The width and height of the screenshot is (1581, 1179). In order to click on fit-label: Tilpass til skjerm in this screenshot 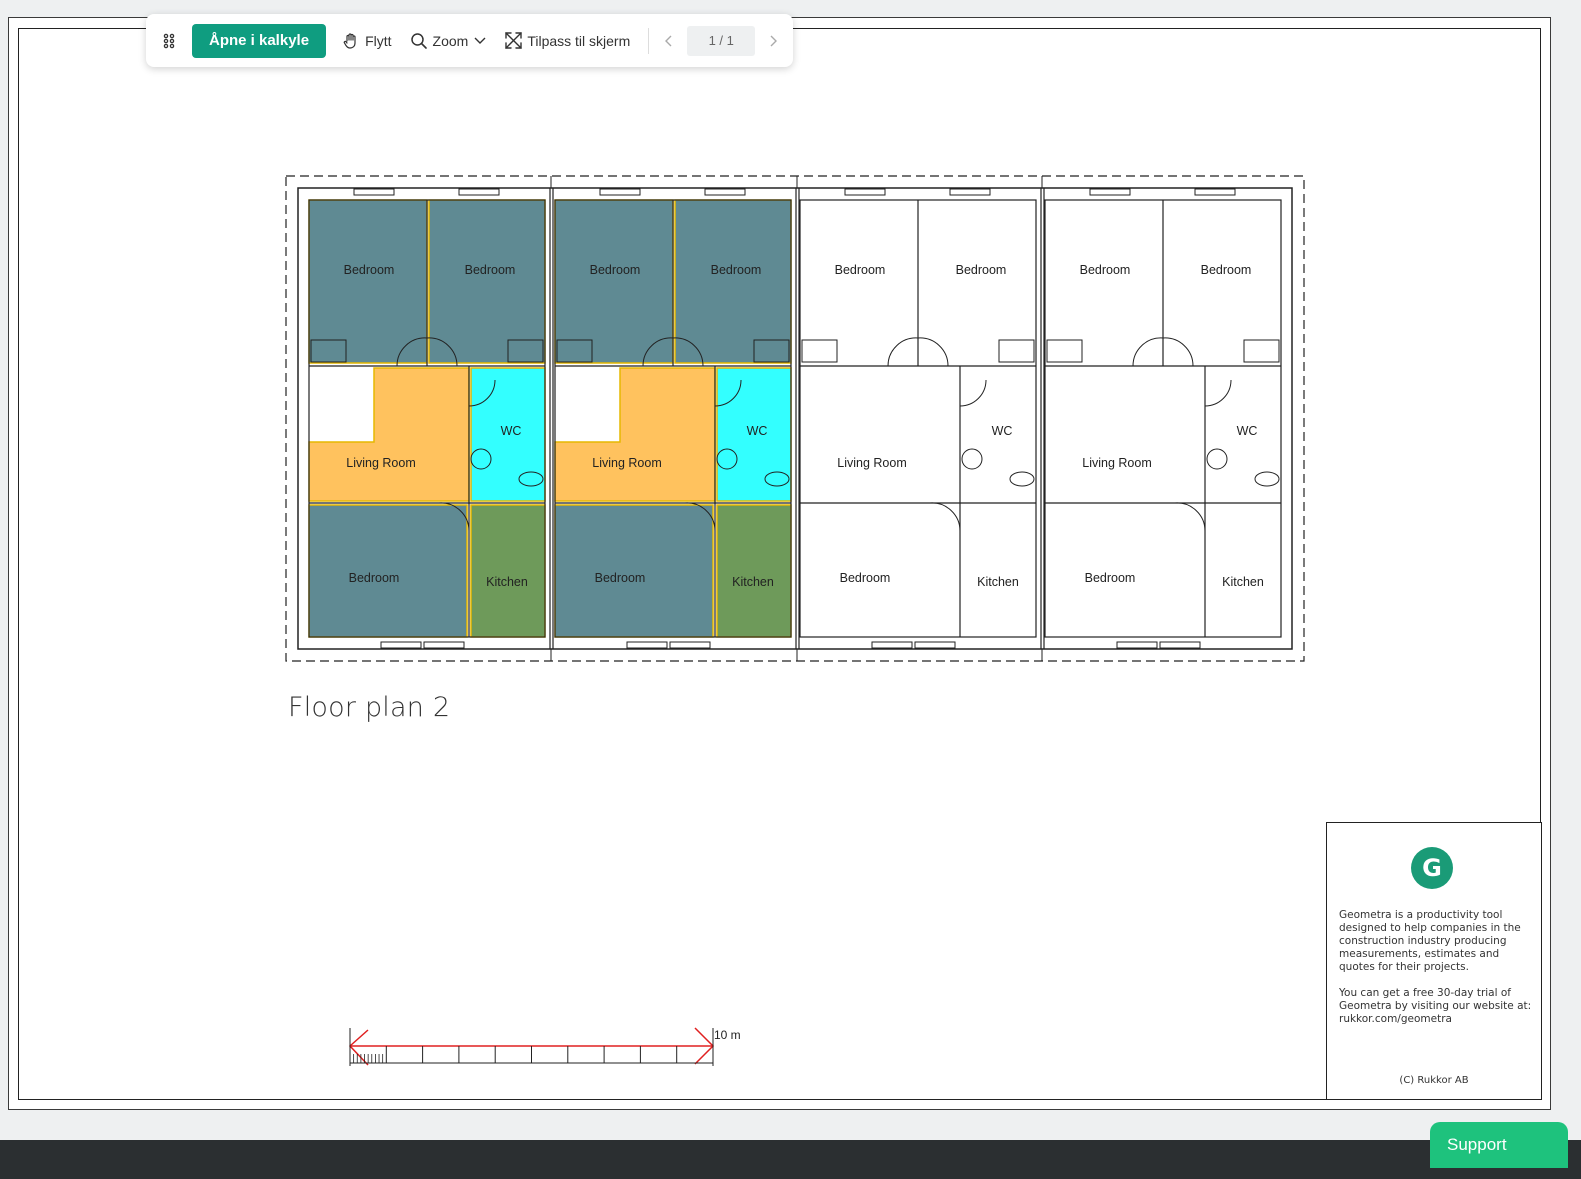, I will do `click(579, 40)`.